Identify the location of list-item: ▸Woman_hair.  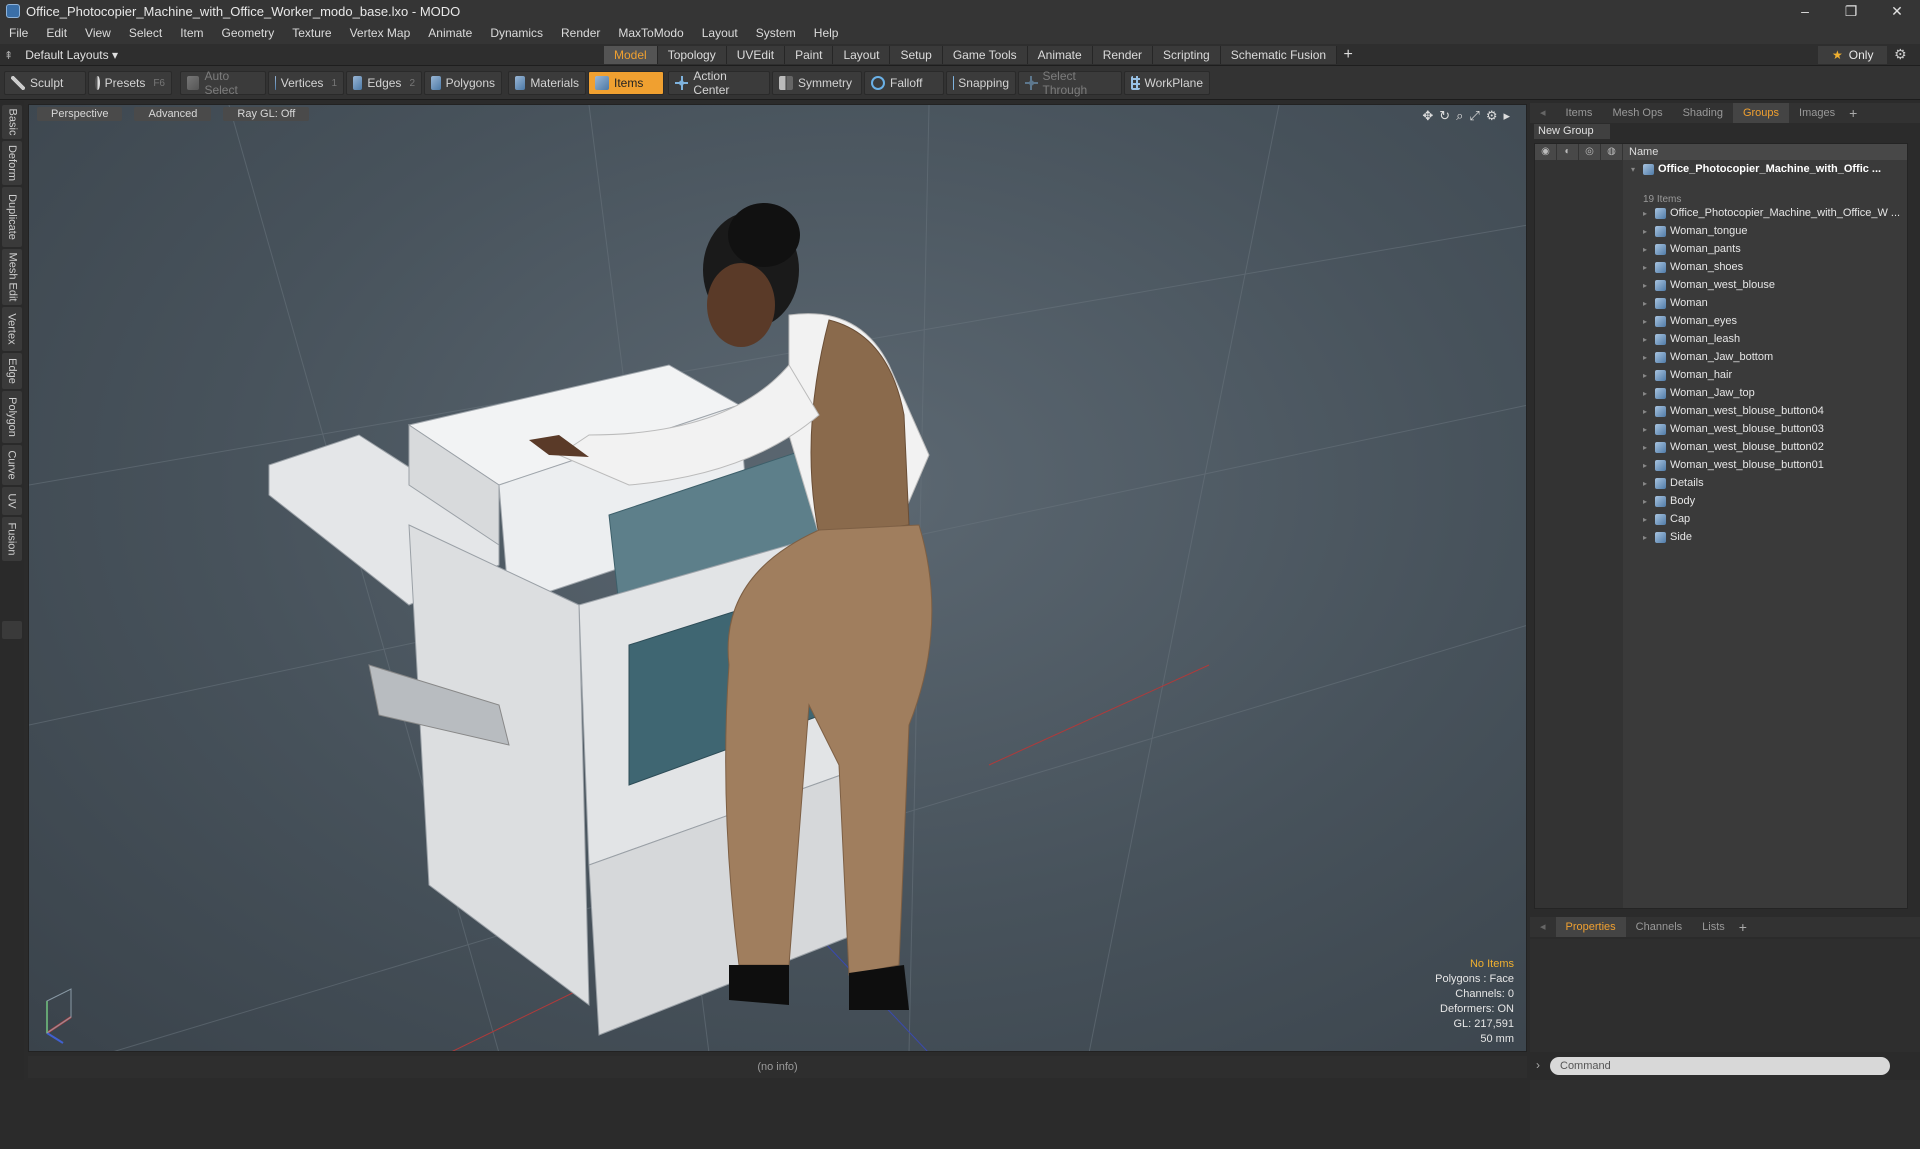
(1721, 375).